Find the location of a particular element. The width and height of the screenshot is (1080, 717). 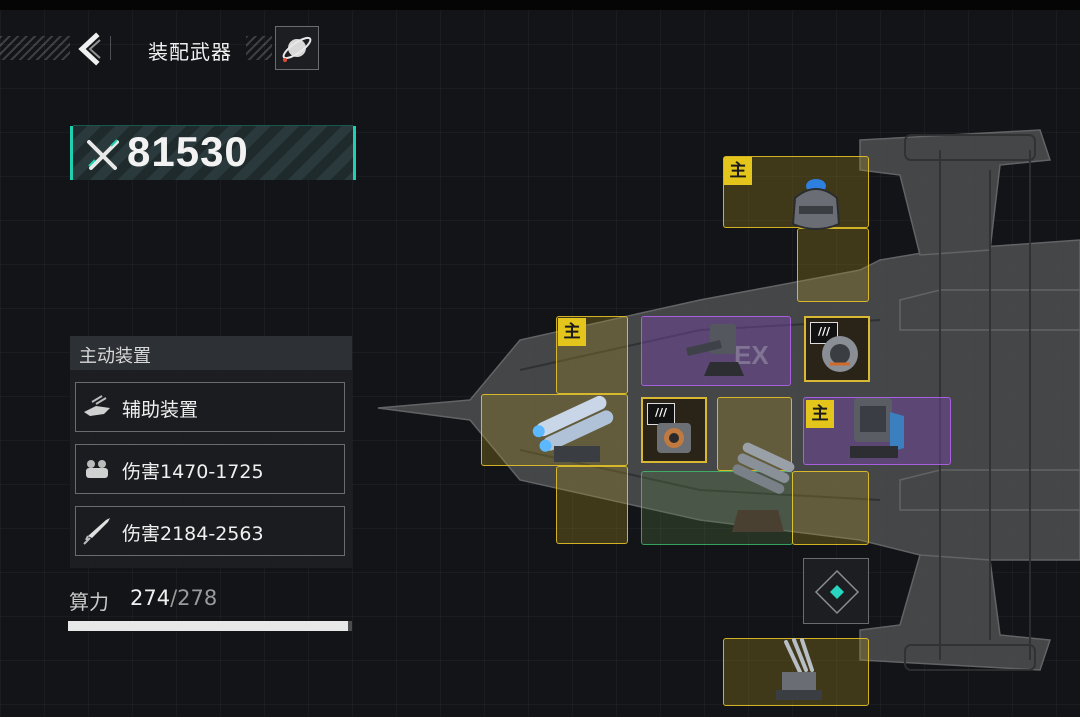

device-item-turret: 伤害1470-1725 is located at coordinates (210, 469).